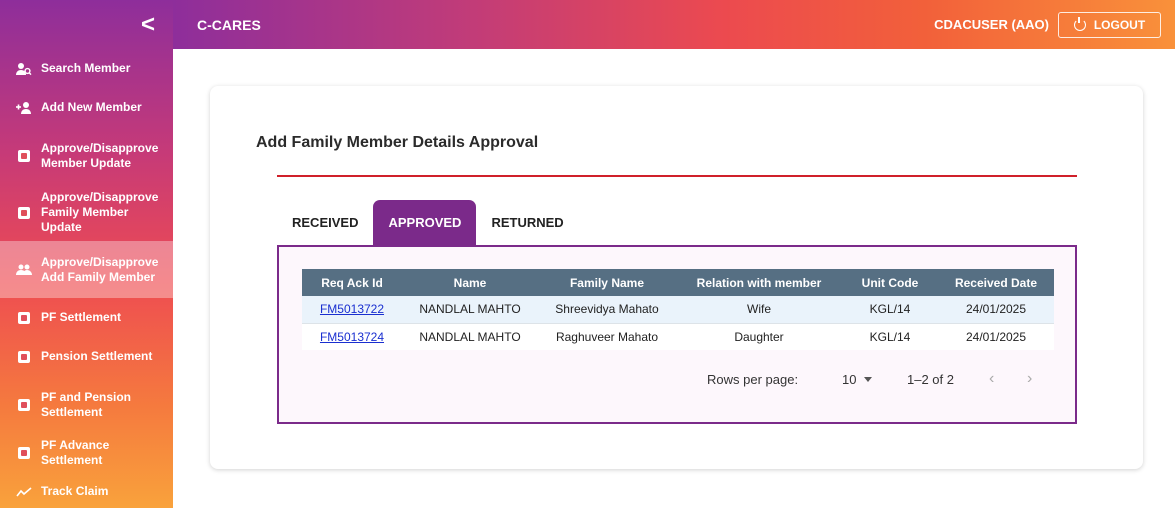 Image resolution: width=1175 pixels, height=511 pixels. What do you see at coordinates (397, 142) in the screenshot?
I see `page-title: Add Family Member Details Approval` at bounding box center [397, 142].